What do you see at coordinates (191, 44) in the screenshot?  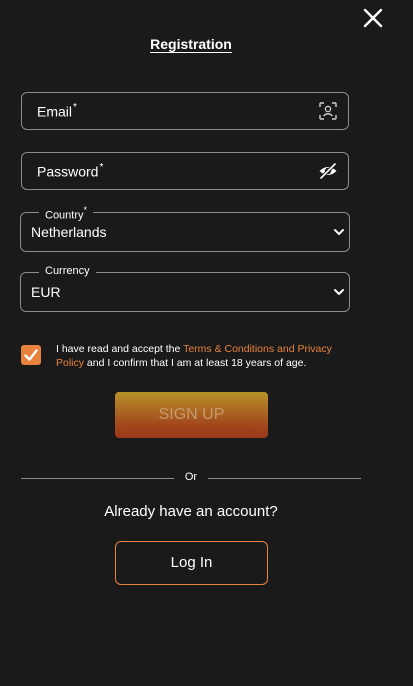 I see `page-title: Registration` at bounding box center [191, 44].